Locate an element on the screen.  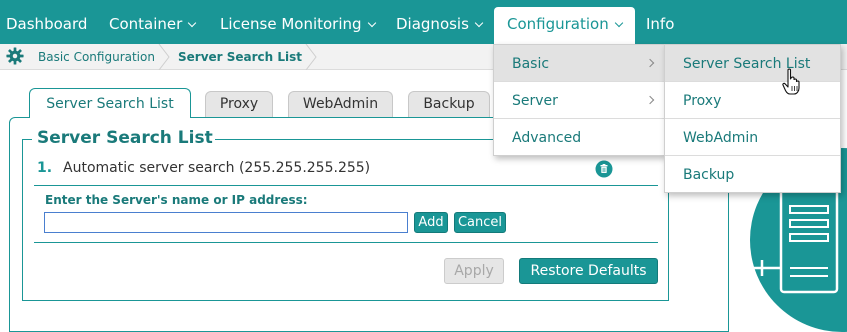
fieldset-legend: Server Search List is located at coordinates (125, 138).